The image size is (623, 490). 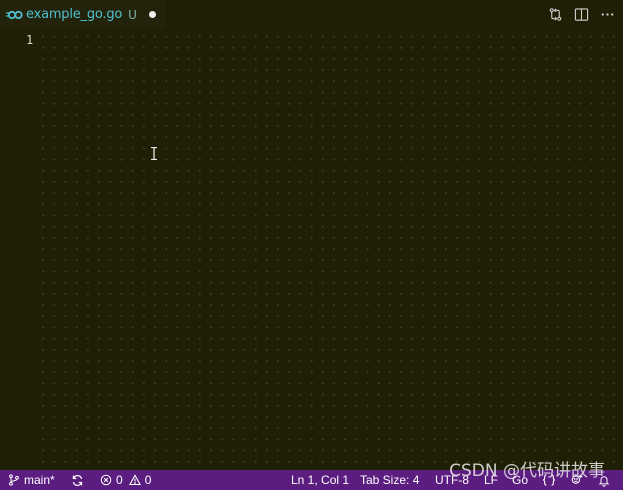 I want to click on open-changes-icon, so click(x=555, y=15).